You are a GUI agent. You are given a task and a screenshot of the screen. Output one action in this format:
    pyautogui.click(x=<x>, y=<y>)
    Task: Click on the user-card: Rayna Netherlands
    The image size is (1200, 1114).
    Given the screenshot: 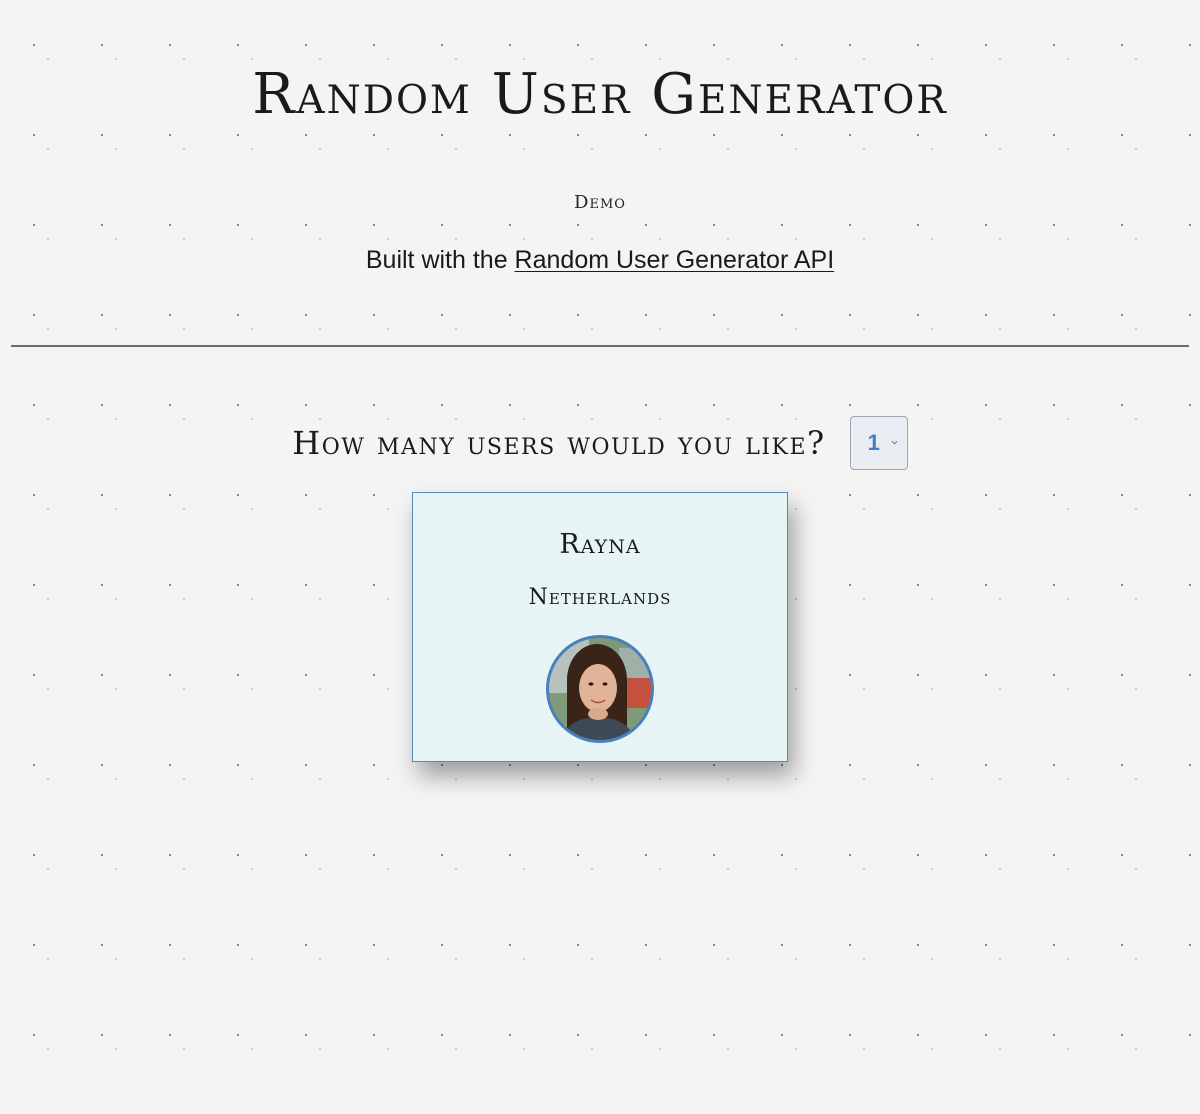 What is the action you would take?
    pyautogui.click(x=600, y=627)
    